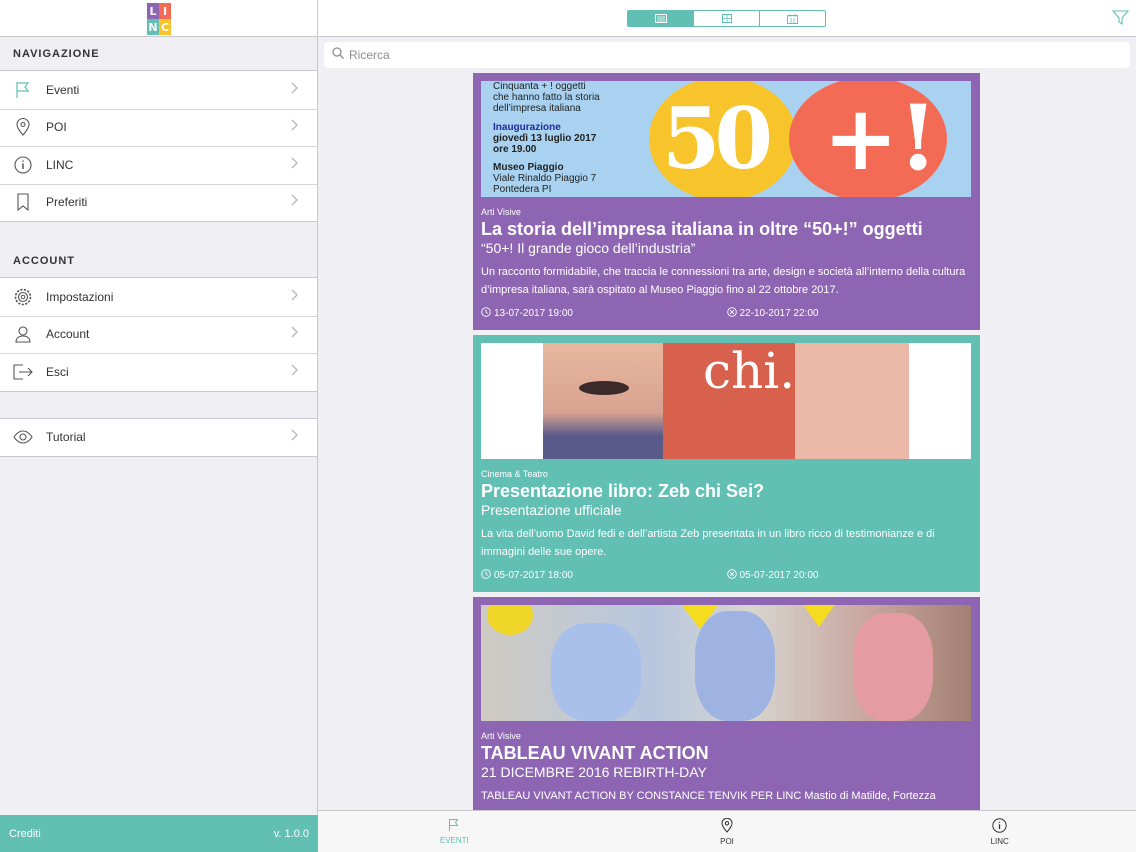 This screenshot has height=852, width=1136. I want to click on navigation-header: NAVIGAZIONE, so click(56, 54).